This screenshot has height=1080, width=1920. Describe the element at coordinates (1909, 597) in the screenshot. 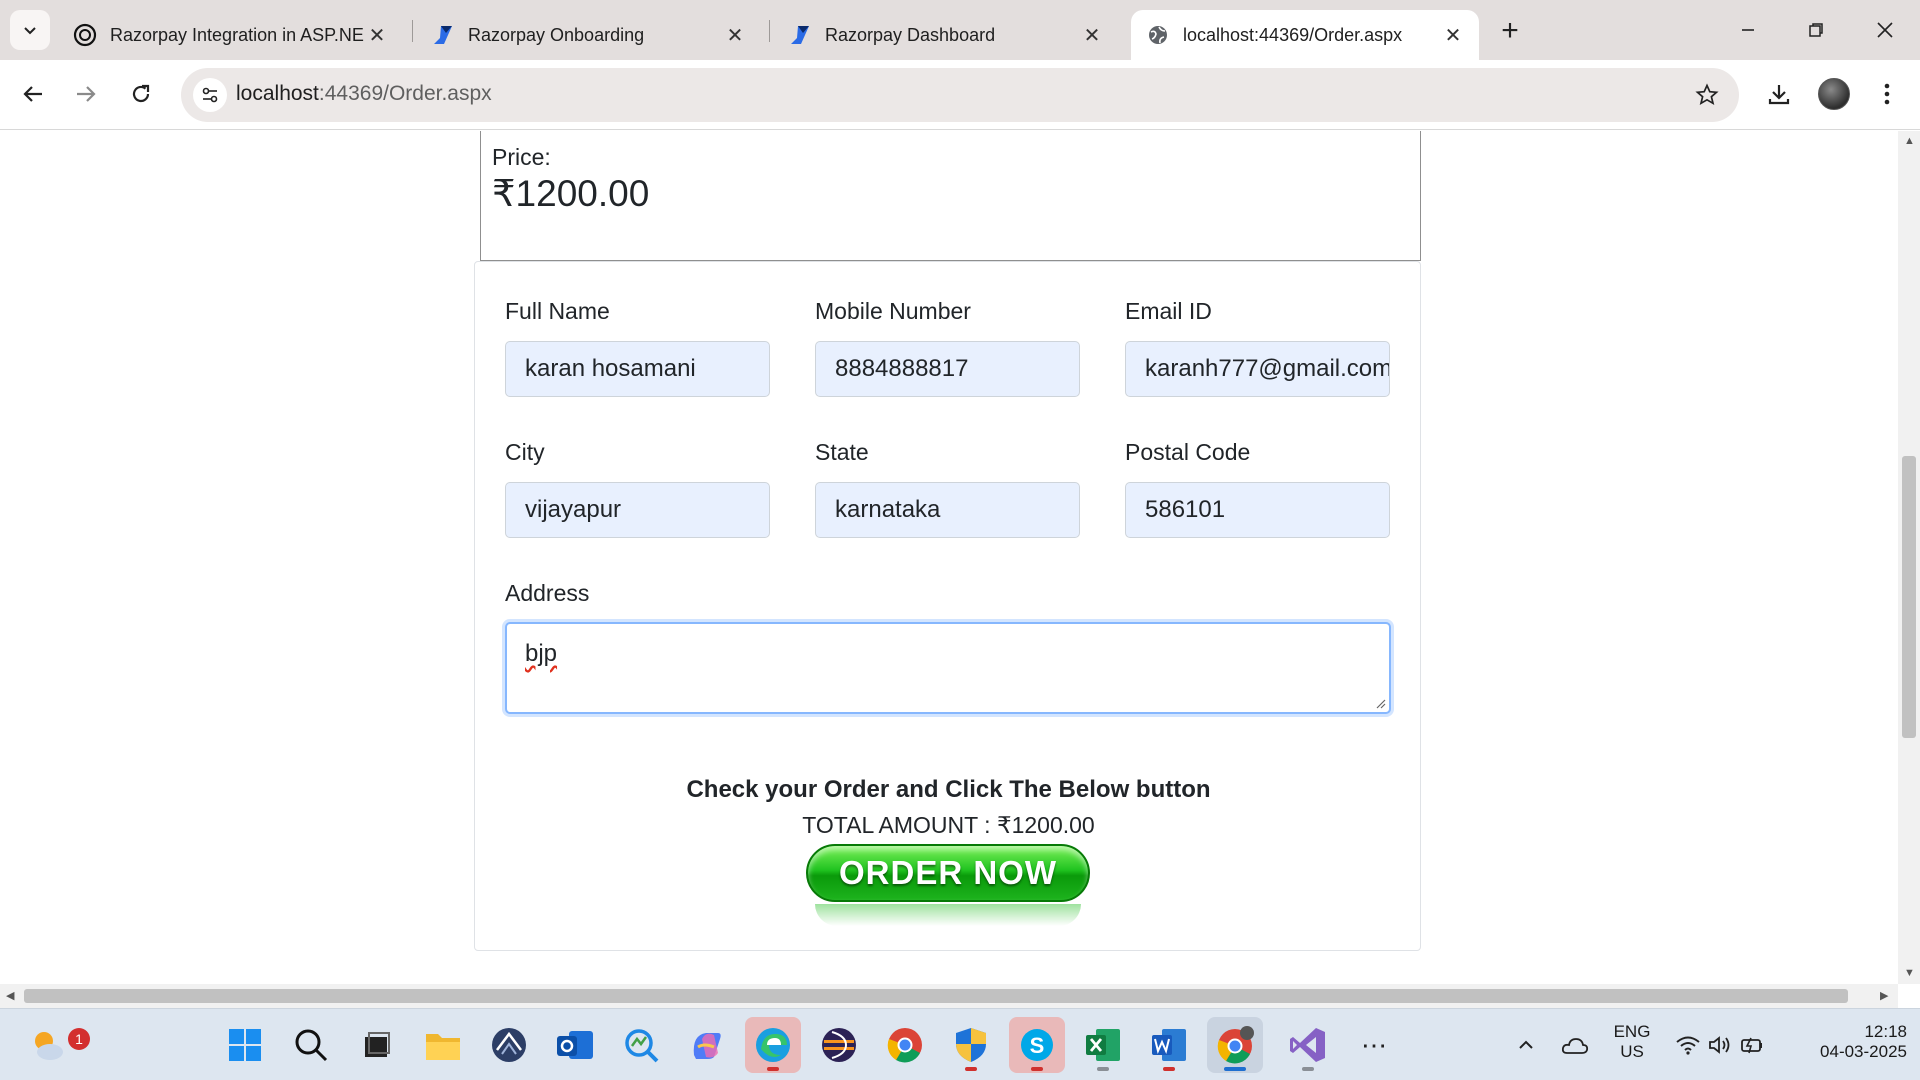

I see `vertical-scroll-thumb` at that location.